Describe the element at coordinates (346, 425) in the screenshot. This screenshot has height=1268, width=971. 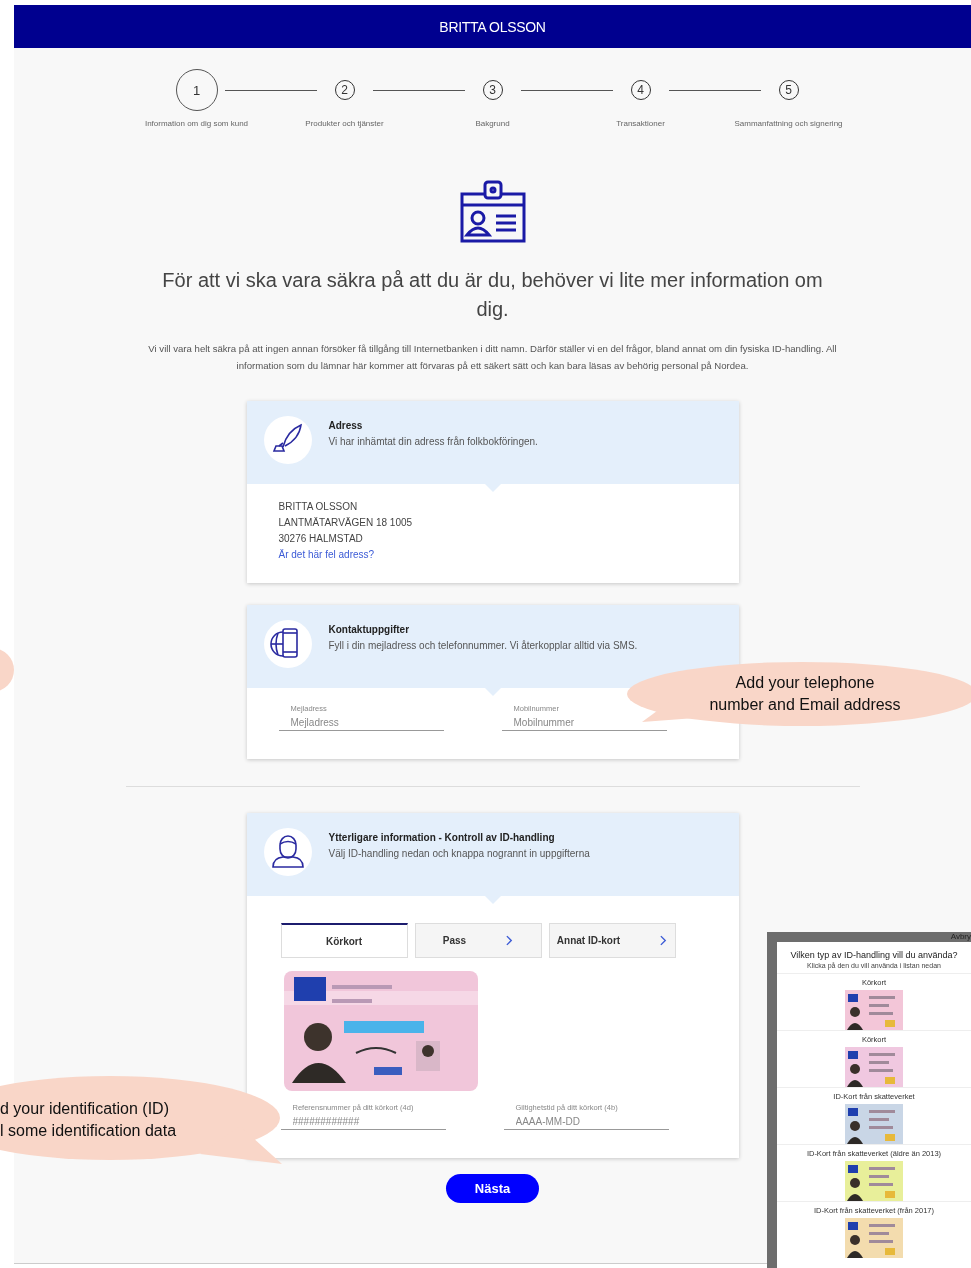
I see `card-title: Adress` at that location.